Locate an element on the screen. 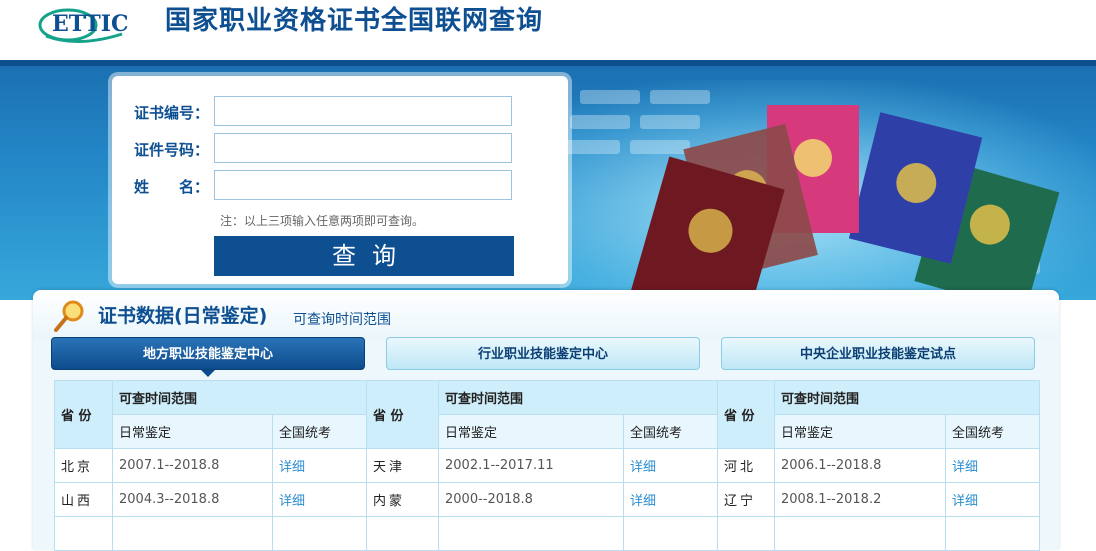 The image size is (1096, 551). section-subtitle: 可查询时间范围 is located at coordinates (342, 320).